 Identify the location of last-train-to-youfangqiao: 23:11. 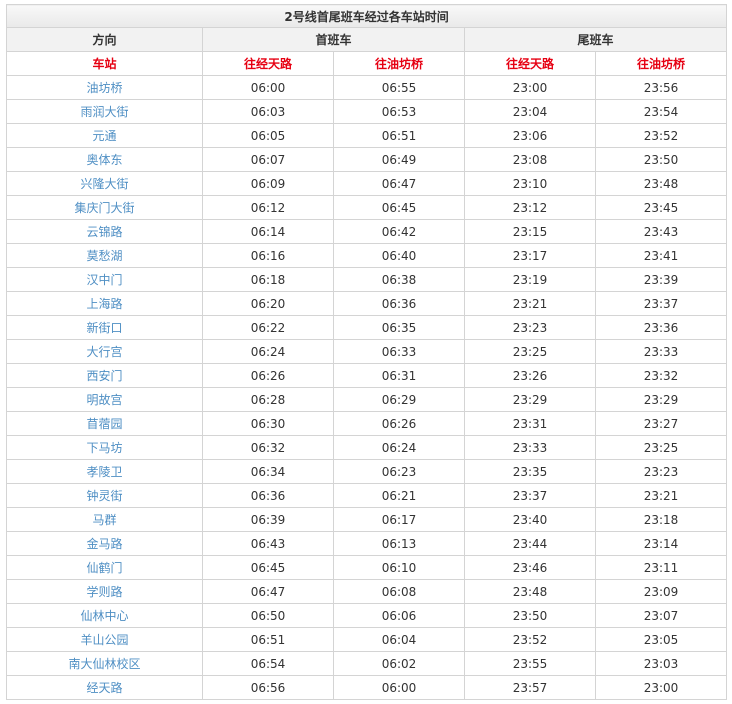
(661, 567).